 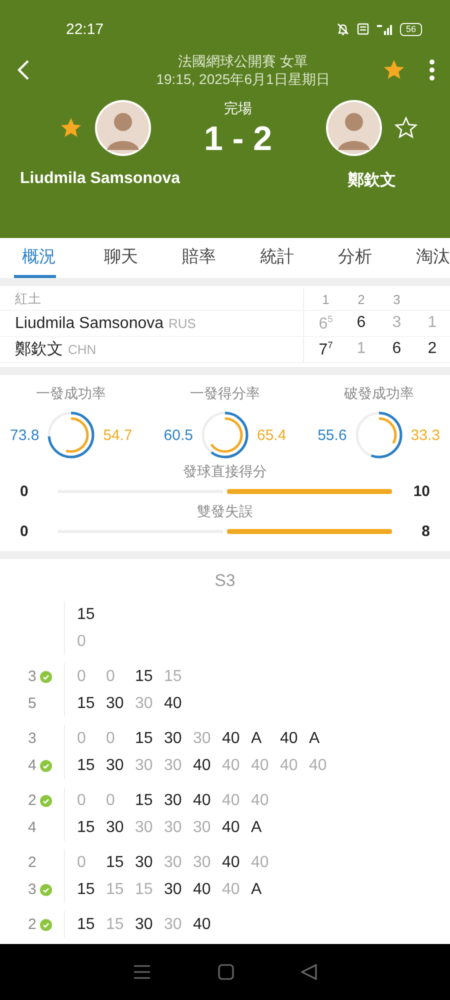 I want to click on stat-value: 55.6, so click(x=332, y=435).